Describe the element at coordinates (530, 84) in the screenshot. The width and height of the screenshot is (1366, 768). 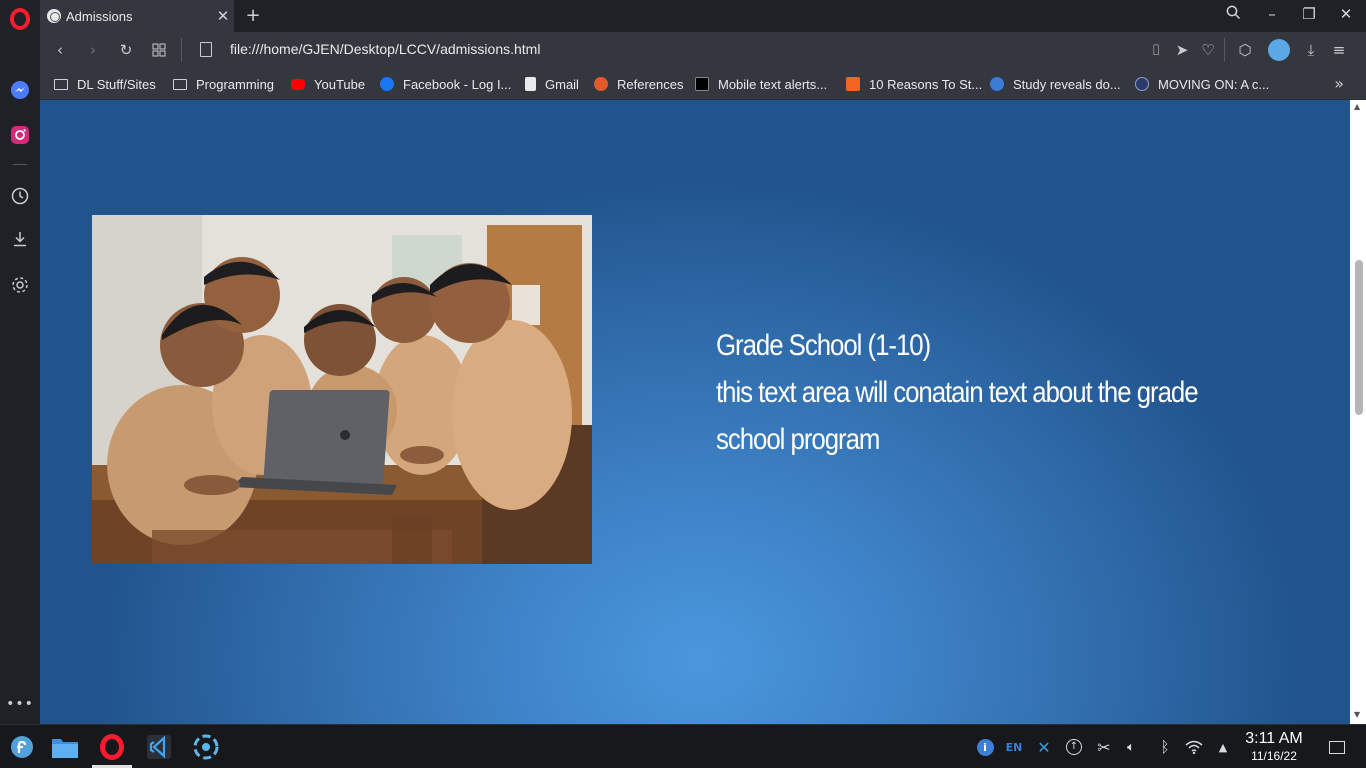
I see `document-icon` at that location.